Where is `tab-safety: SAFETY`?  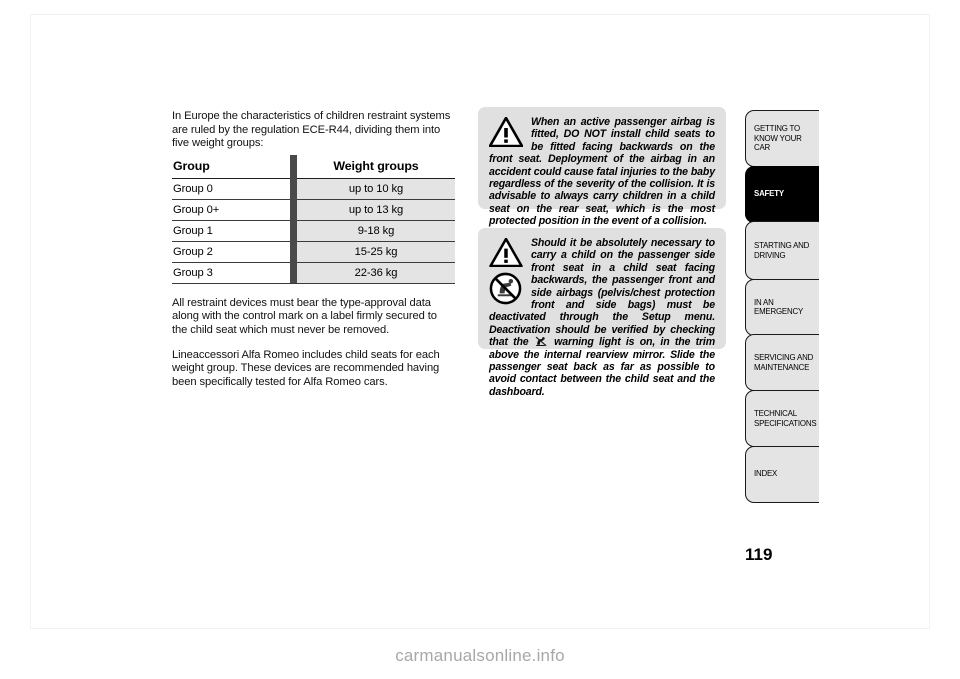 tab-safety: SAFETY is located at coordinates (782, 194).